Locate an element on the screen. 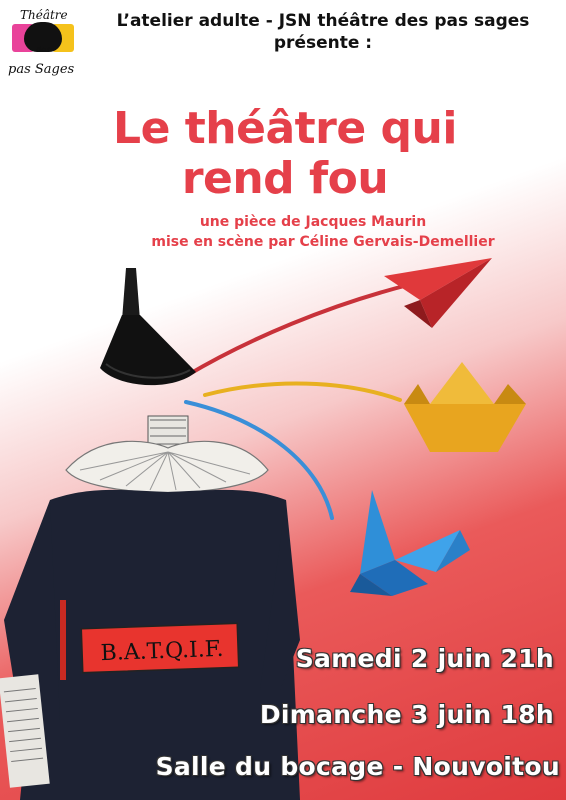 The width and height of the screenshot is (566, 800). red-arc is located at coordinates (297, 330).